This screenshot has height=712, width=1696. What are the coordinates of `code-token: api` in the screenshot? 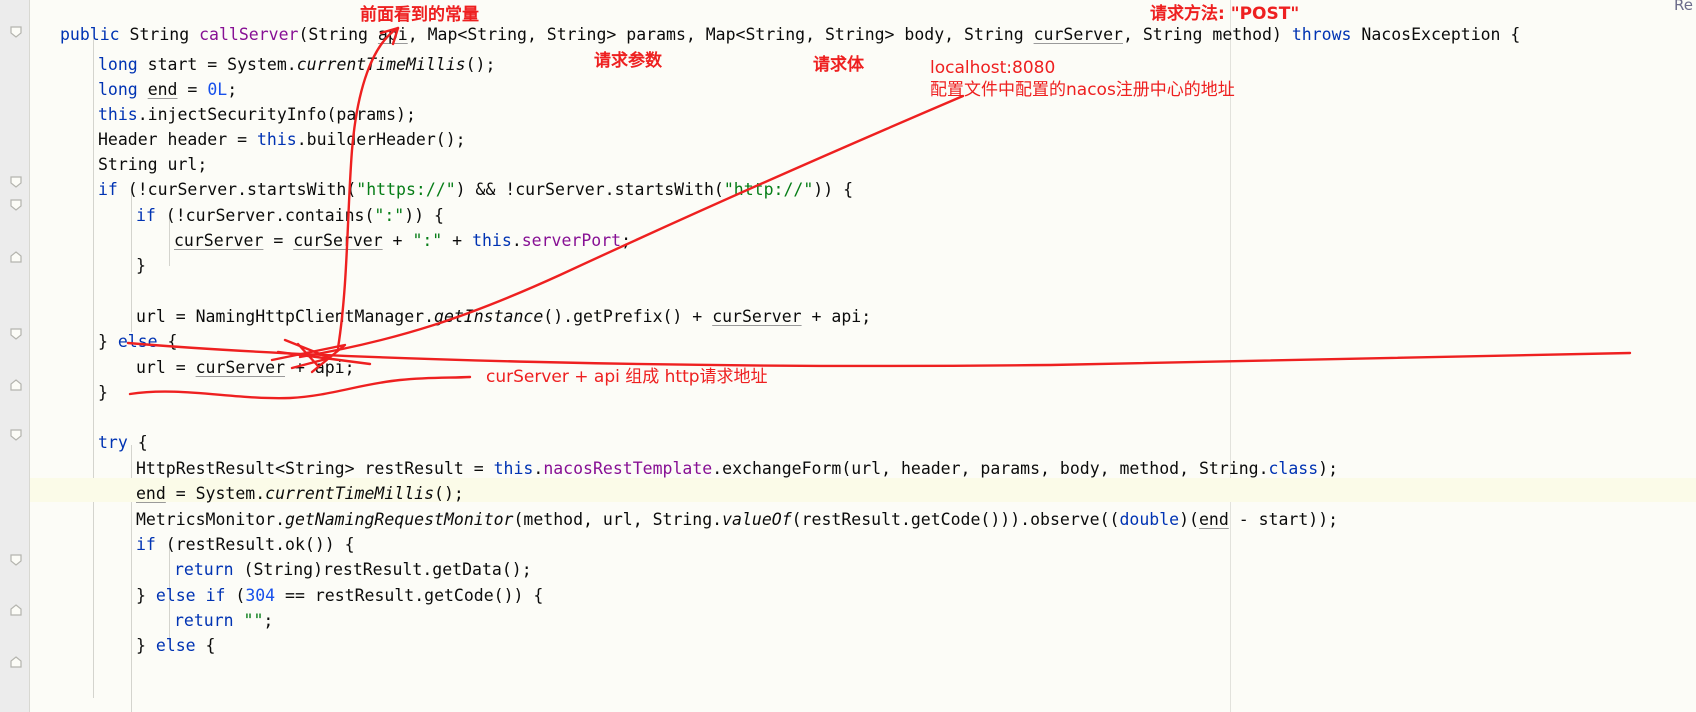 It's located at (392, 34).